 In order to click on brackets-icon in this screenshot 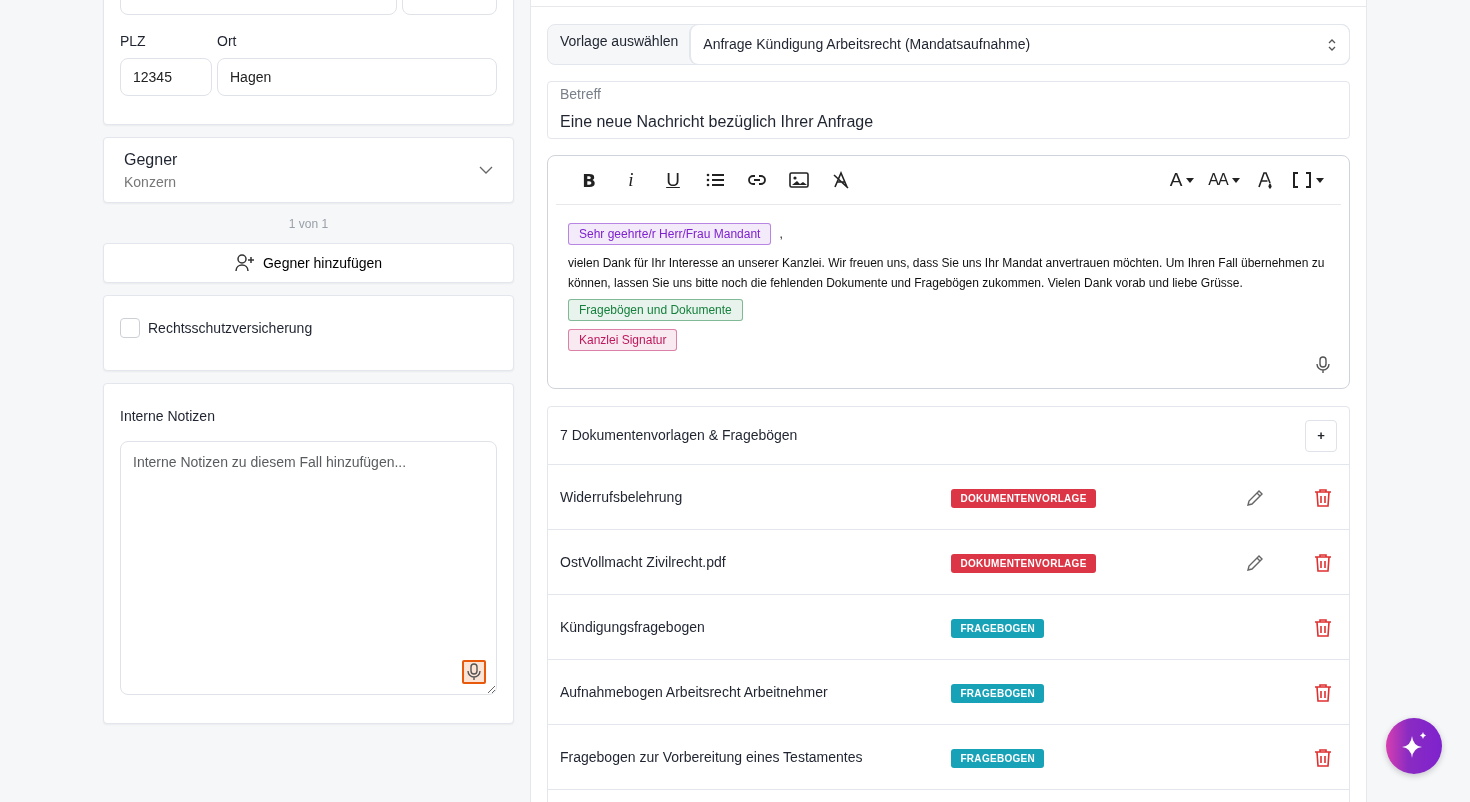, I will do `click(1302, 180)`.